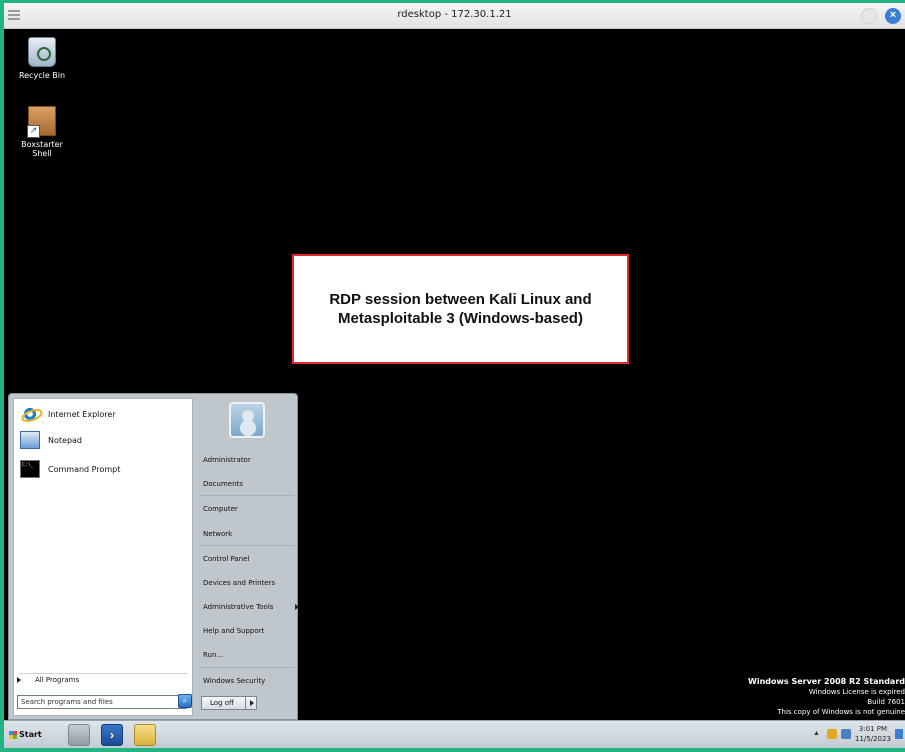 This screenshot has width=905, height=752. Describe the element at coordinates (30, 440) in the screenshot. I see `notepad-icon` at that location.